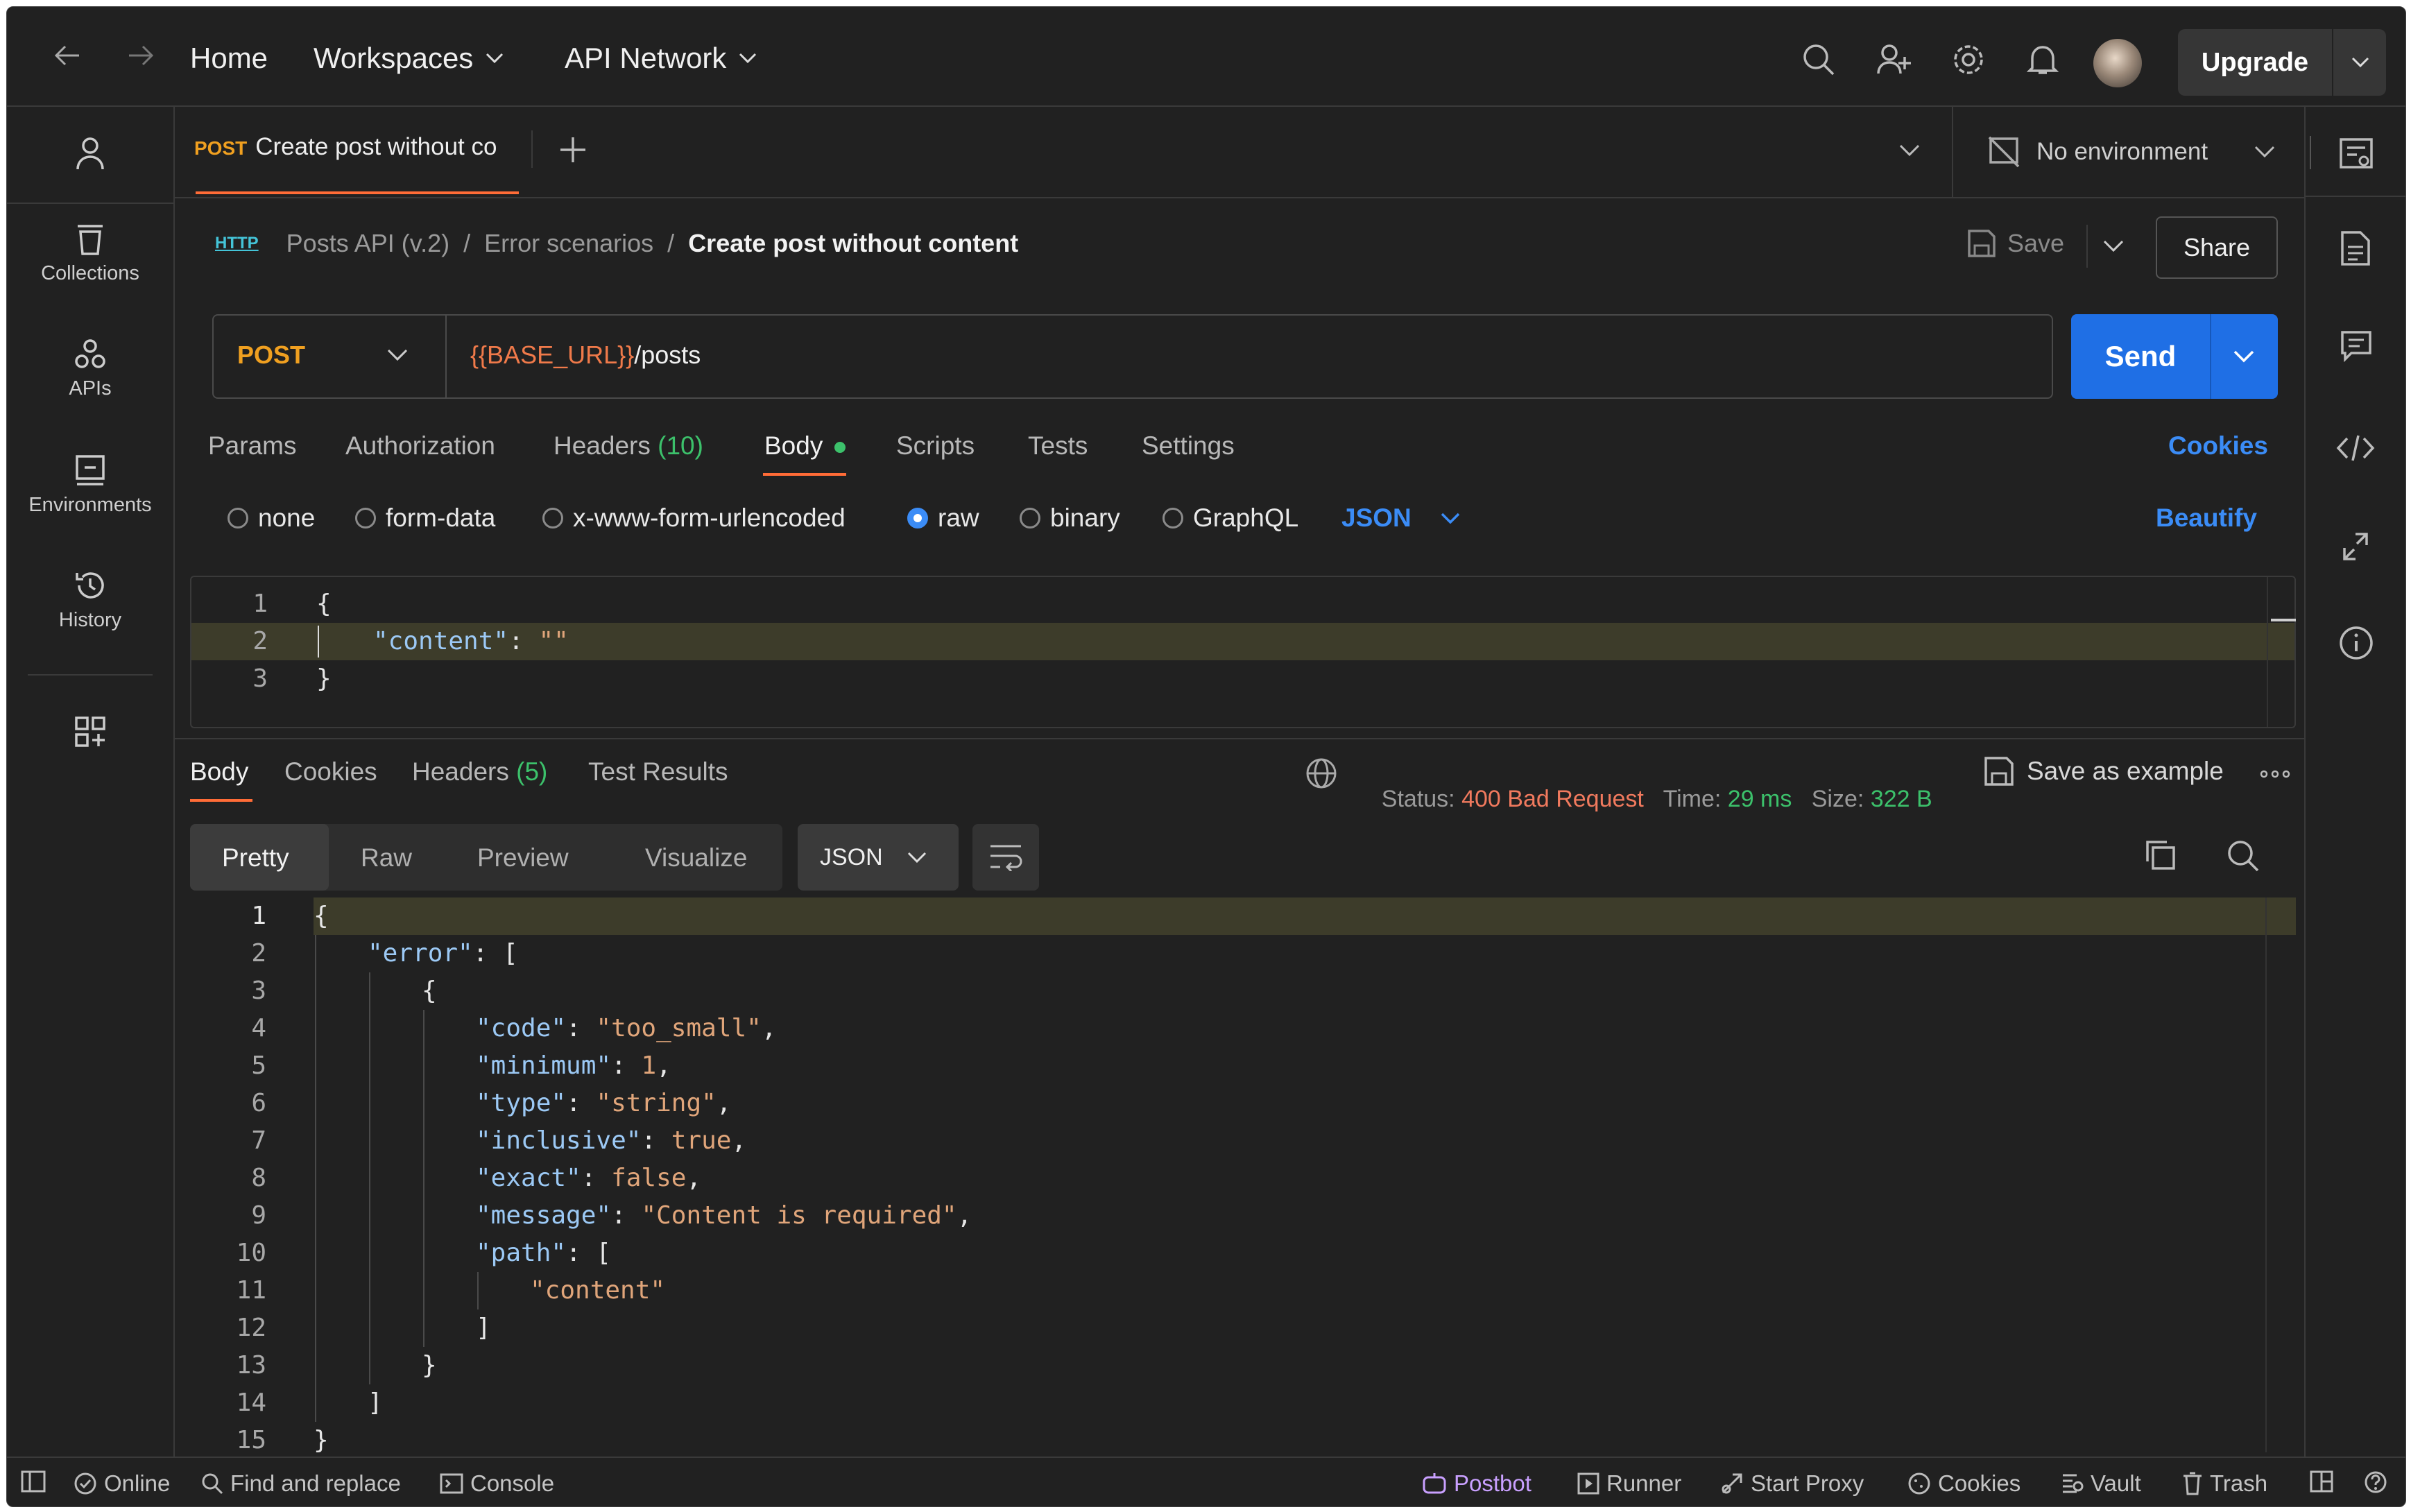  What do you see at coordinates (2275, 774) in the screenshot?
I see `more-options-icon` at bounding box center [2275, 774].